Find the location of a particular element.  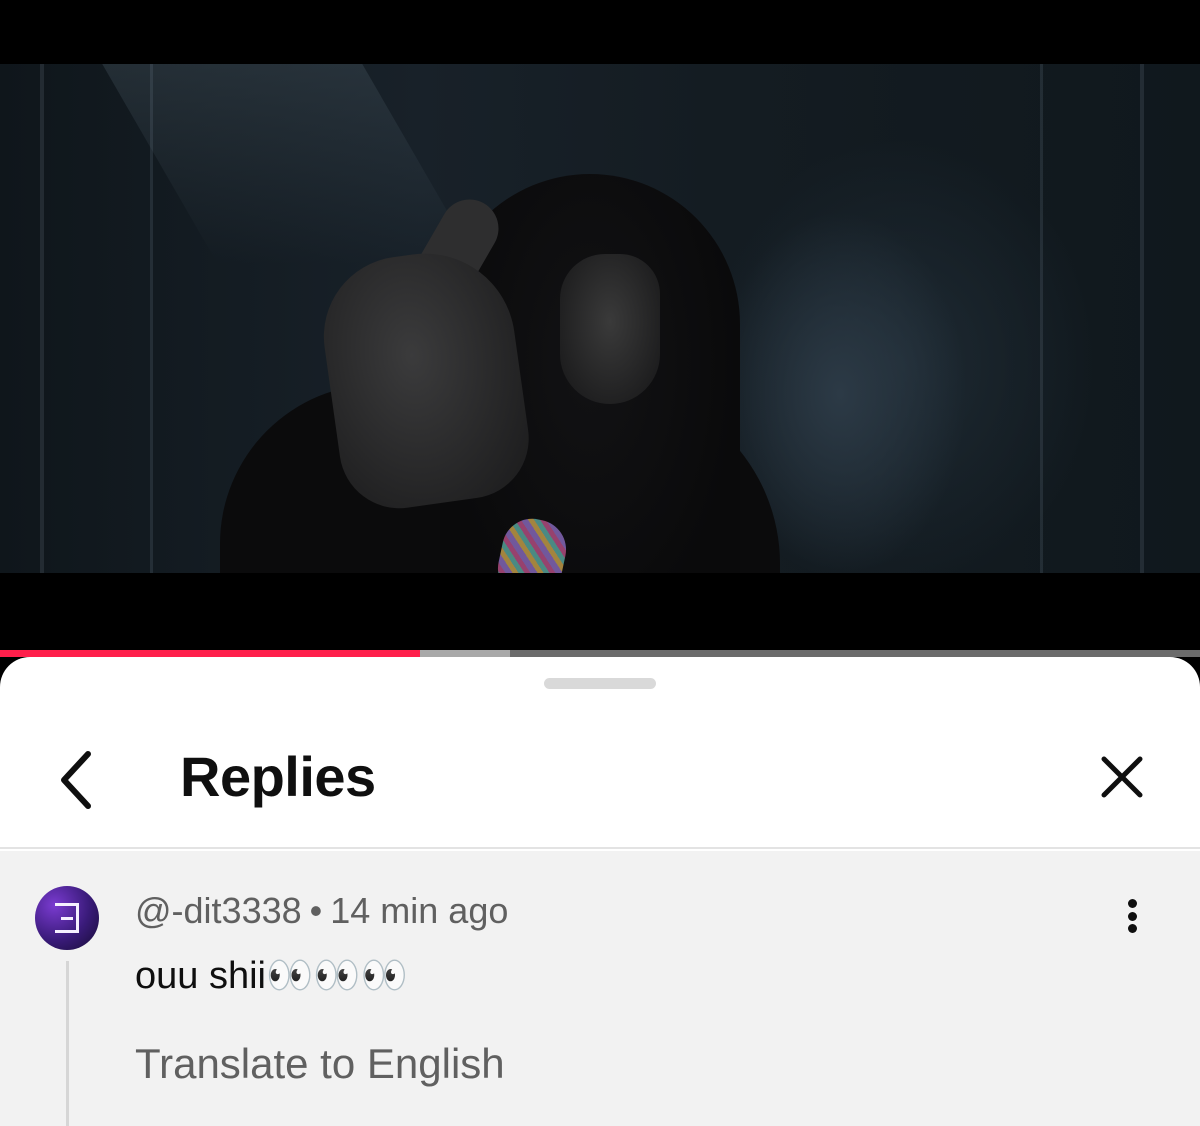

comment-text: ouu shii👀👀👀 is located at coordinates (271, 976).